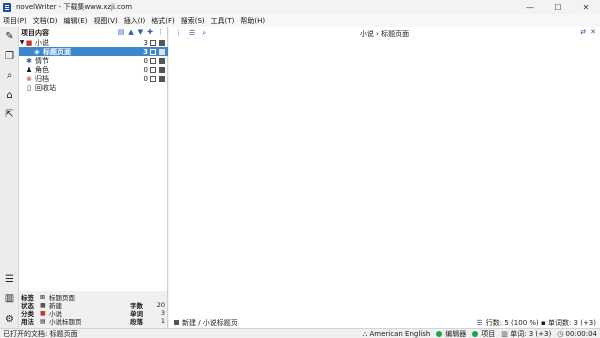 This screenshot has height=338, width=600. I want to click on word-count-label: 单词: 3 (+3), so click(531, 334).